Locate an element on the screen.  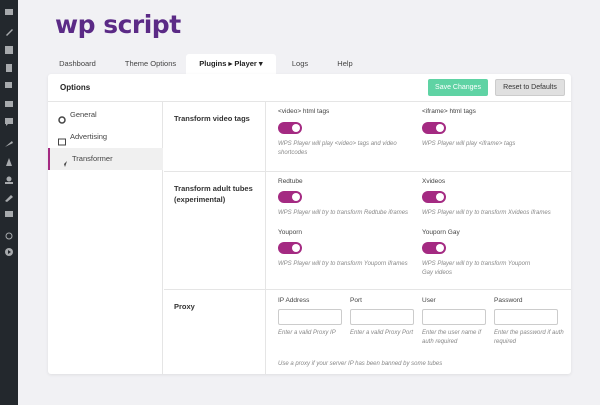
side-item-label: General is located at coordinates (83, 114).